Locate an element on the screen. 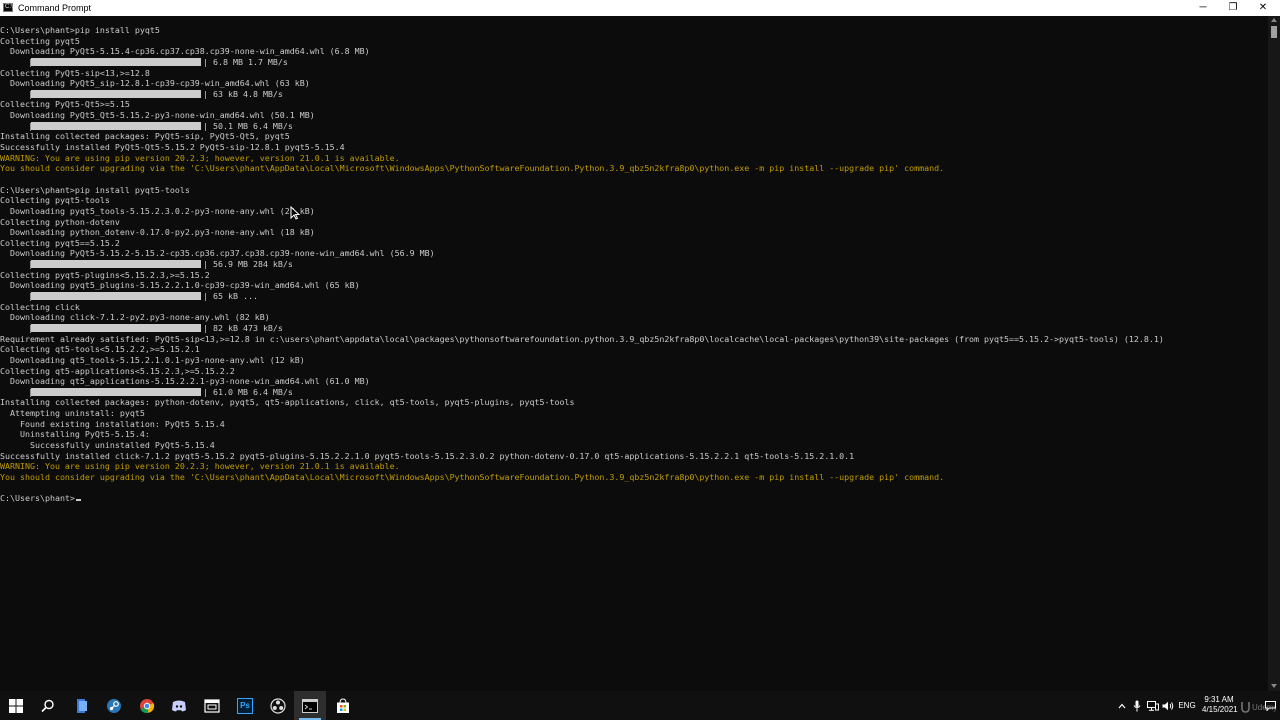  line-text: C:\Users\phant> is located at coordinates (37, 498).